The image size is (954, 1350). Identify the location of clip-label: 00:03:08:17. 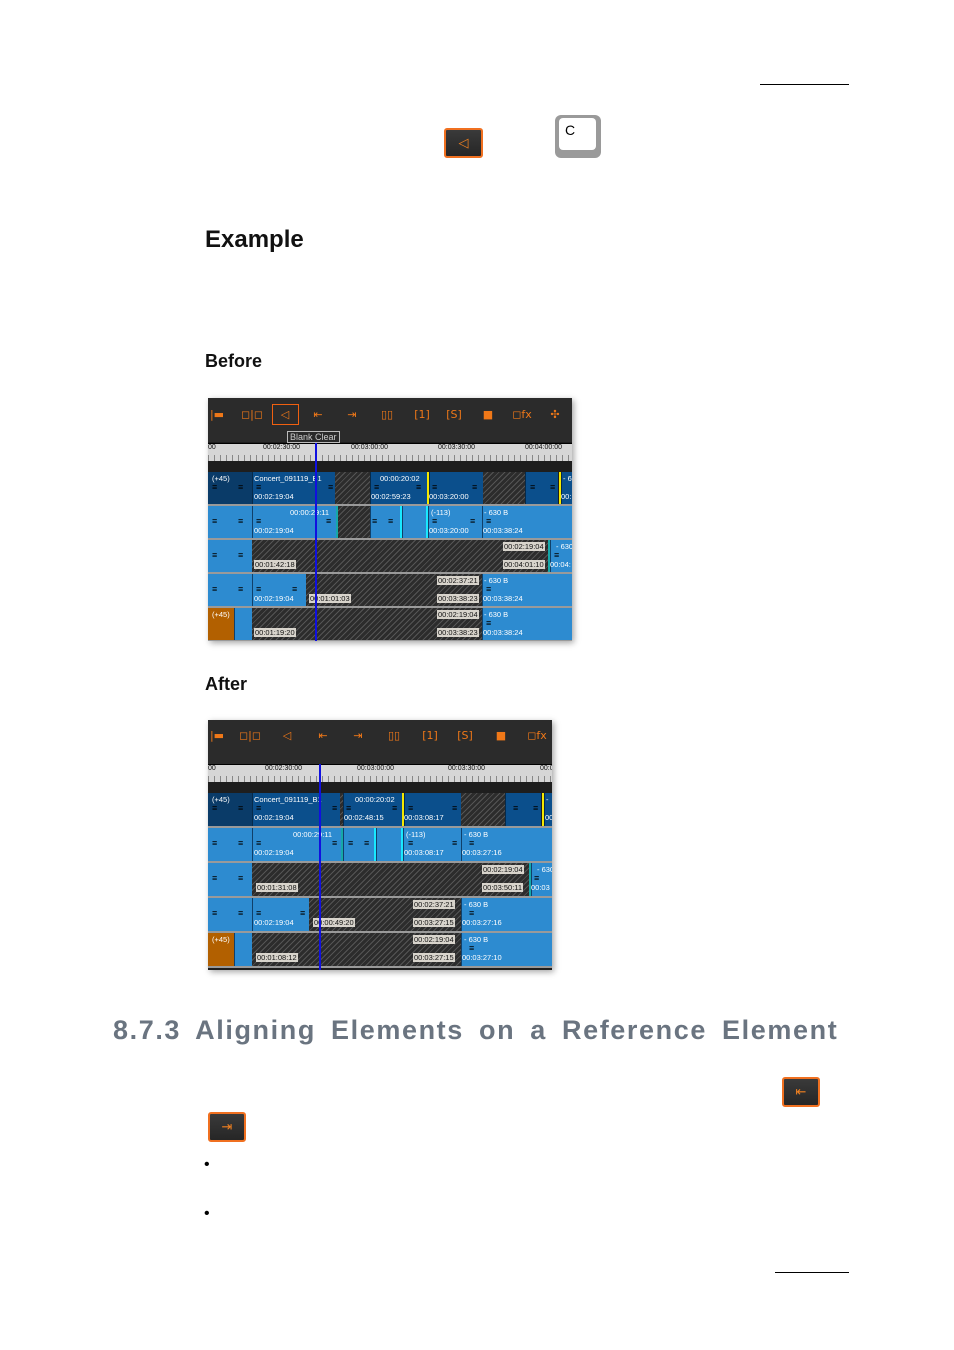
(424, 852).